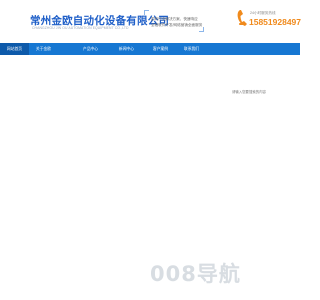 The image size is (320, 300). I want to click on footer-brand: 008导航, so click(195, 274).